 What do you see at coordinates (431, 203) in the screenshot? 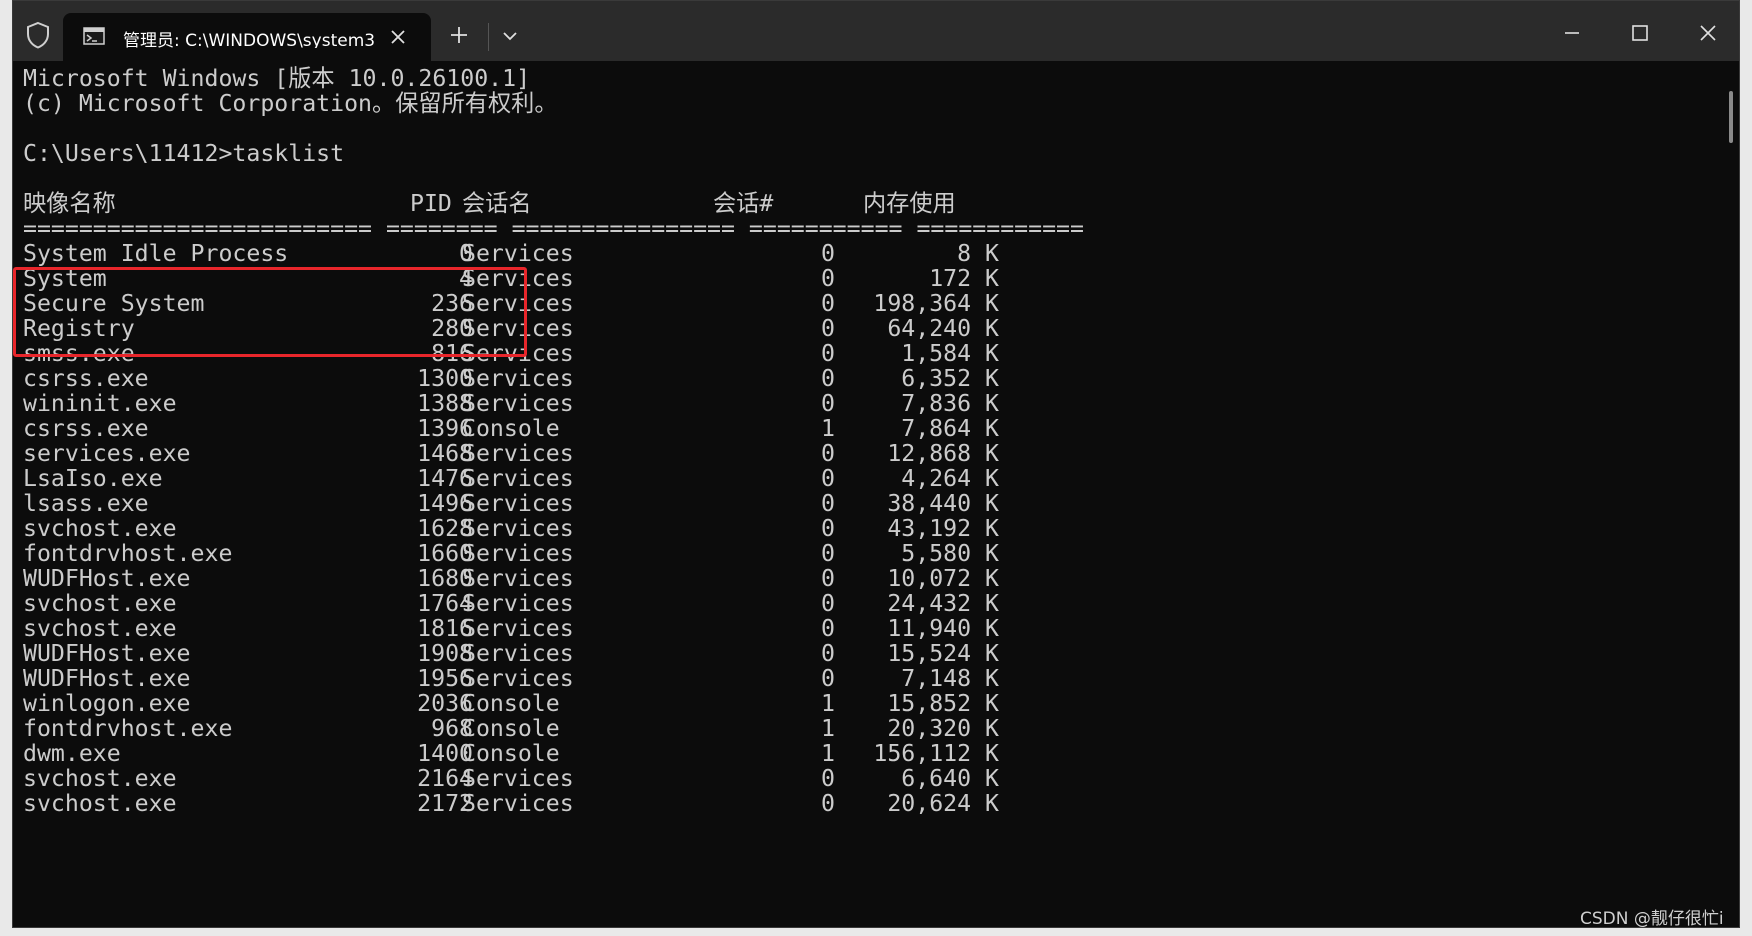
I see `header-pid: PID` at bounding box center [431, 203].